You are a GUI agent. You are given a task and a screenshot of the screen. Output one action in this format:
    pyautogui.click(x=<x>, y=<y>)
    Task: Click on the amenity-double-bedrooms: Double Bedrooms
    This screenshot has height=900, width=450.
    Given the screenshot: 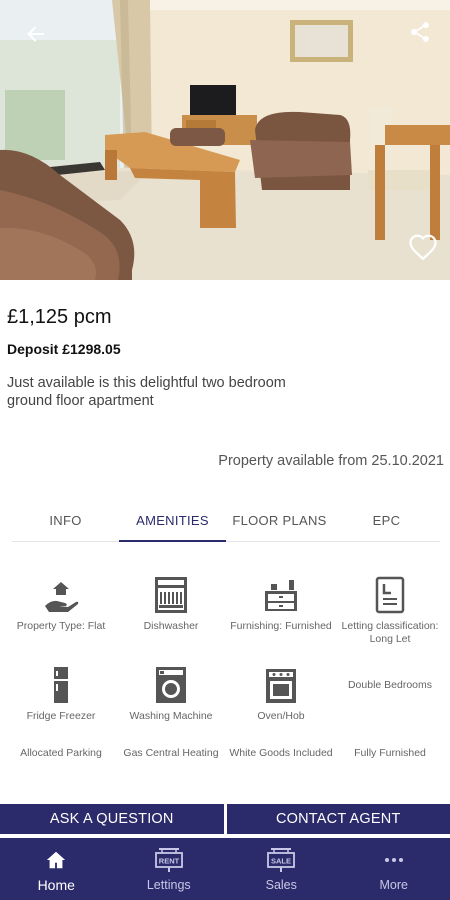 What is the action you would take?
    pyautogui.click(x=390, y=678)
    